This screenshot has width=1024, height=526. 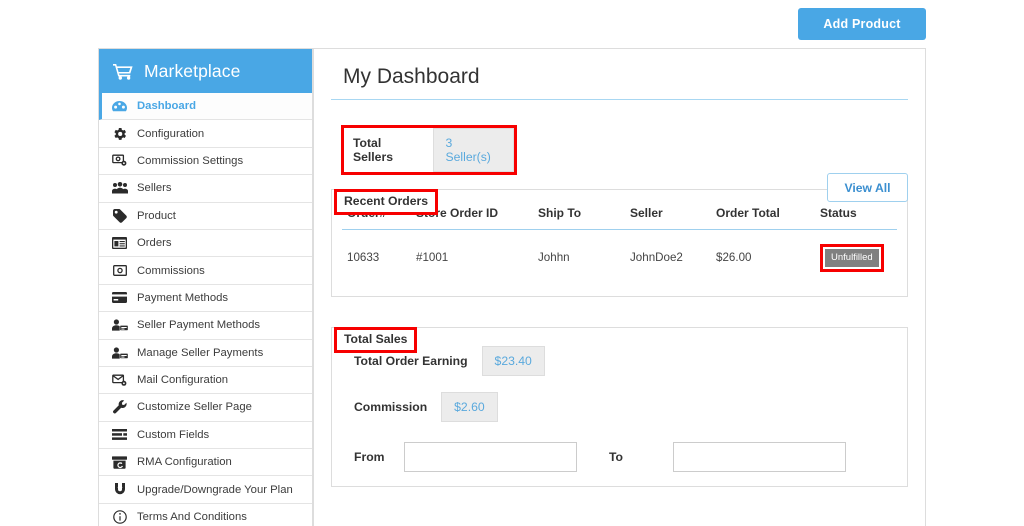 What do you see at coordinates (183, 297) in the screenshot?
I see `sidebar-item-label: Payment Methods` at bounding box center [183, 297].